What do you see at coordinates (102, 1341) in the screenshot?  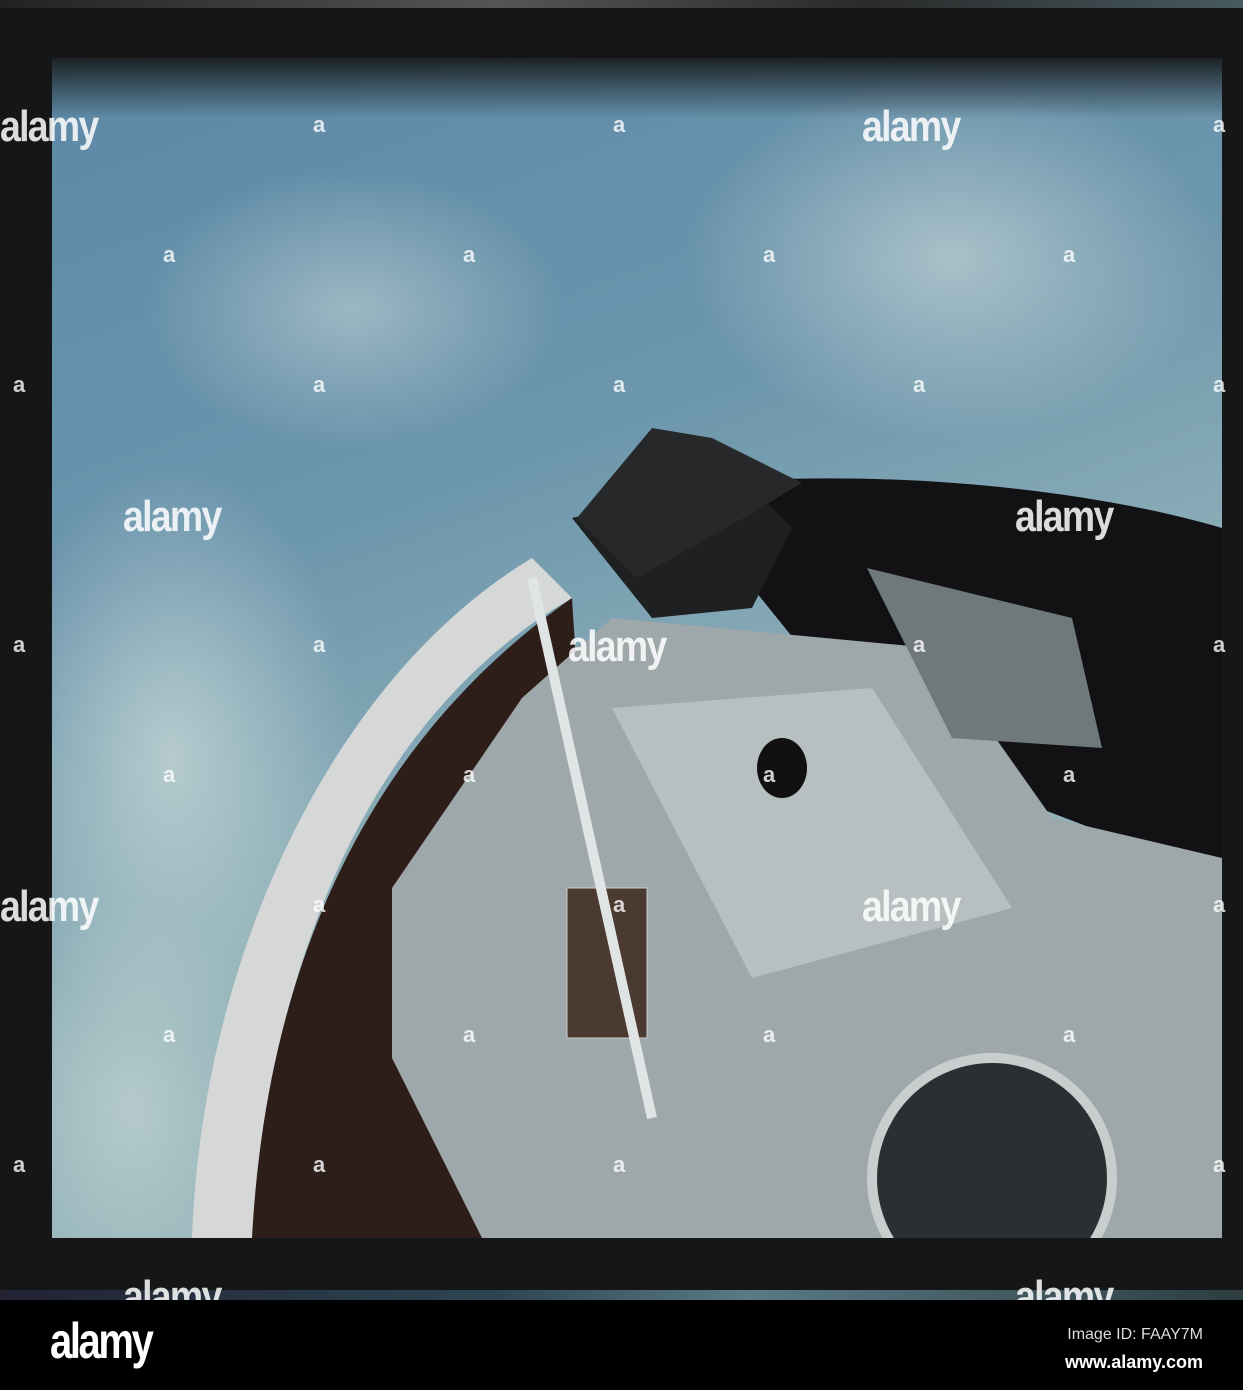 I see `alamy-logo: alamy` at bounding box center [102, 1341].